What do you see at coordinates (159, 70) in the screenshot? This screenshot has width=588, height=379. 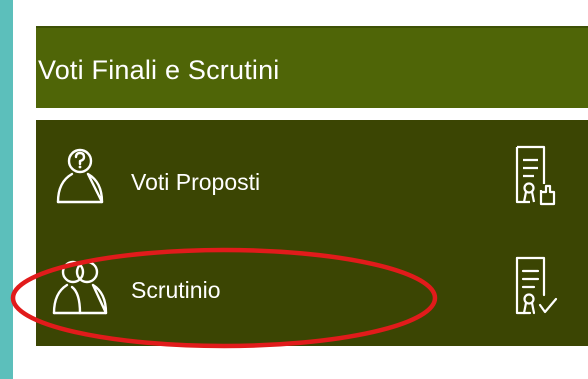 I see `section-title: Voti Finali e Scrutini` at bounding box center [159, 70].